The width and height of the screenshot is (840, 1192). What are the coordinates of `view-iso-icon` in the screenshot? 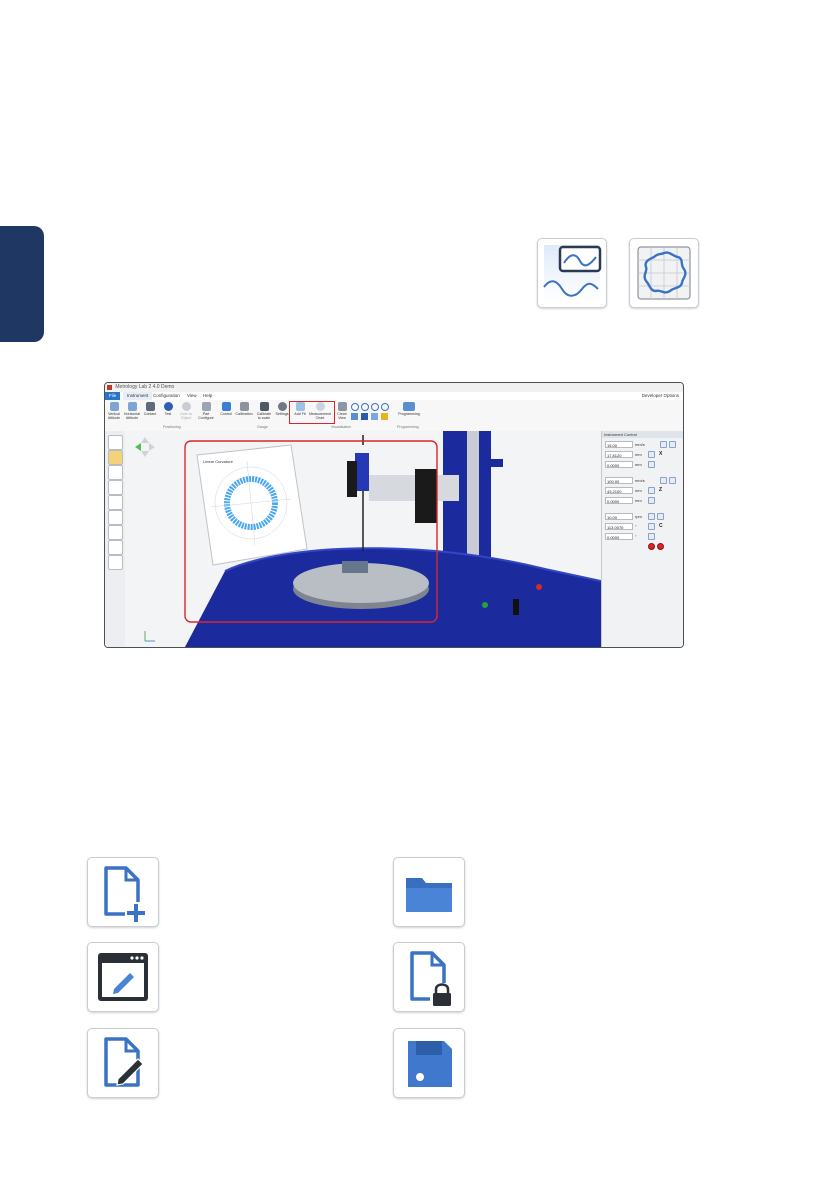 It's located at (384, 416).